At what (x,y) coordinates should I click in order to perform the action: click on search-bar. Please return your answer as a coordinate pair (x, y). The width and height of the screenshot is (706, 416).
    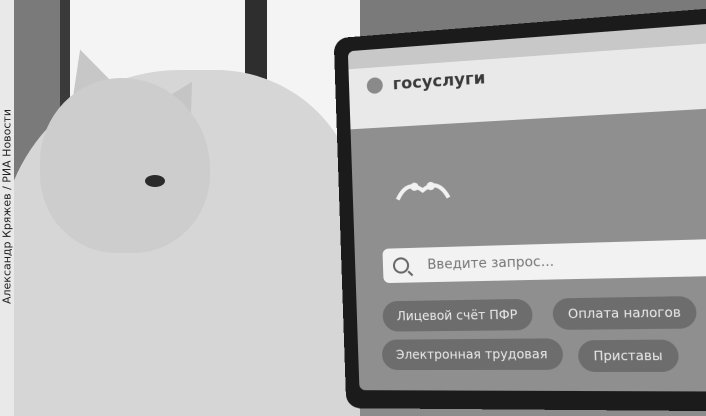
    Looking at the image, I should click on (544, 261).